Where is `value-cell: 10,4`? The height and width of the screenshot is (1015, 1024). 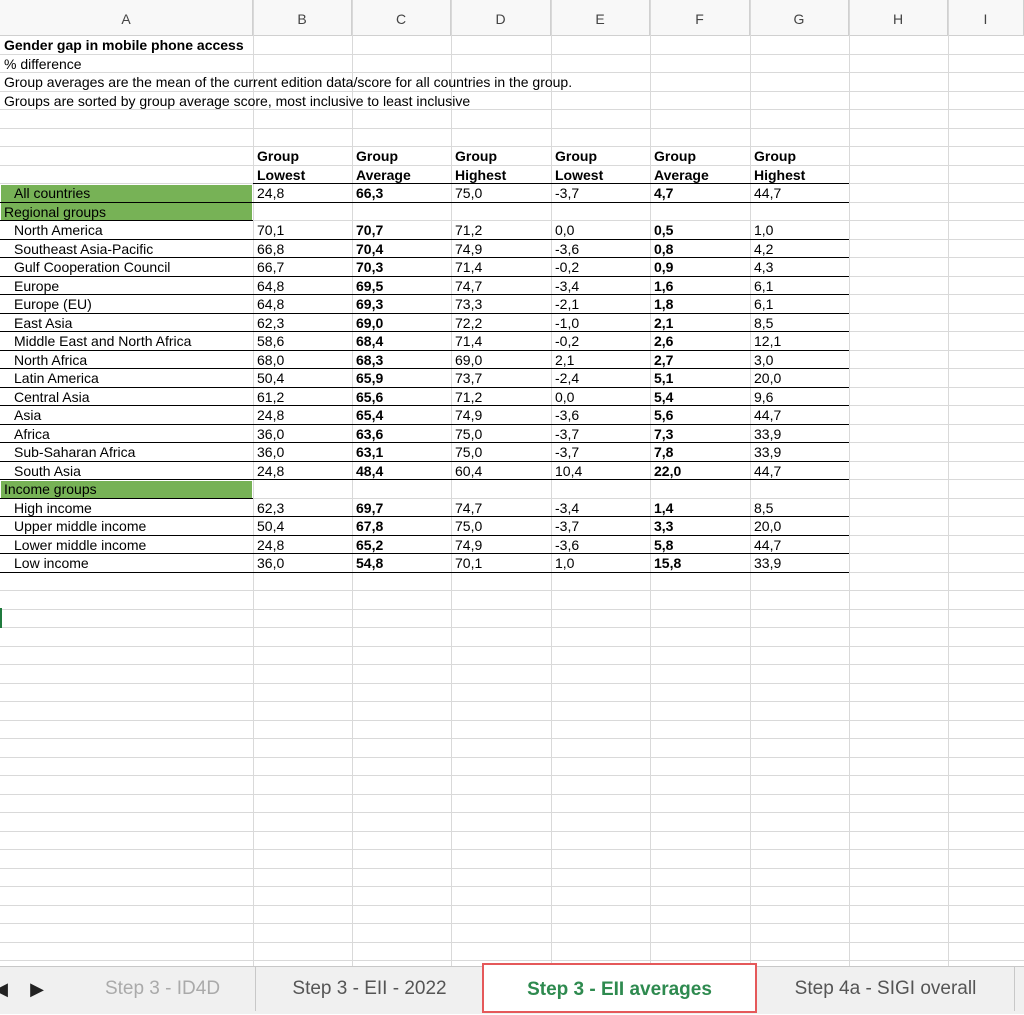
value-cell: 10,4 is located at coordinates (568, 471).